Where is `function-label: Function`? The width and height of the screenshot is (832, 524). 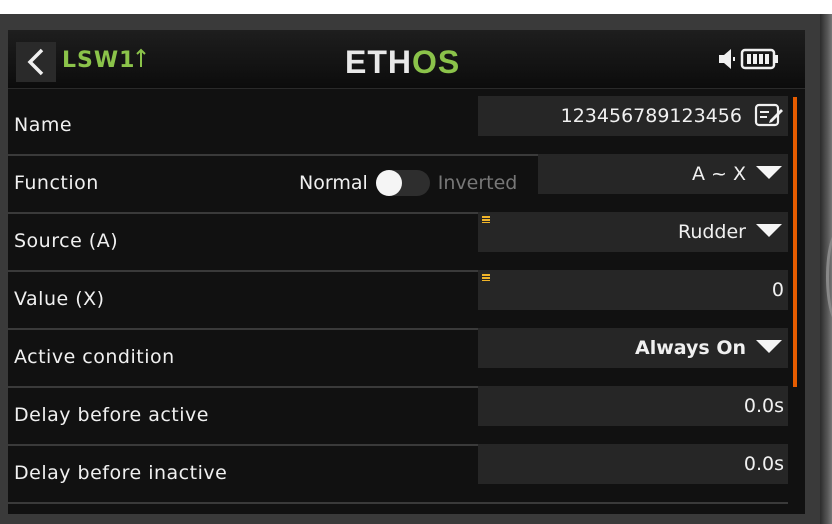
function-label: Function is located at coordinates (56, 183).